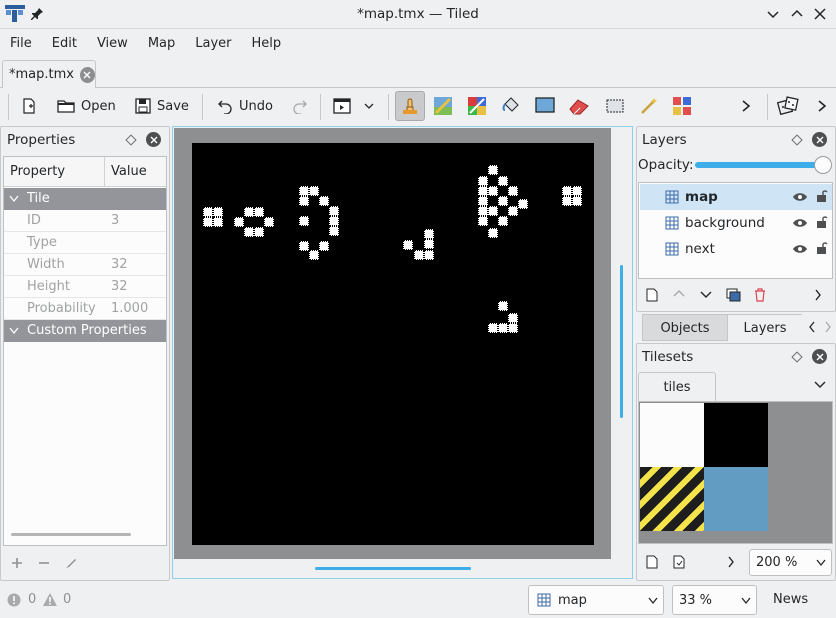  I want to click on column-header-value: Value, so click(135, 172).